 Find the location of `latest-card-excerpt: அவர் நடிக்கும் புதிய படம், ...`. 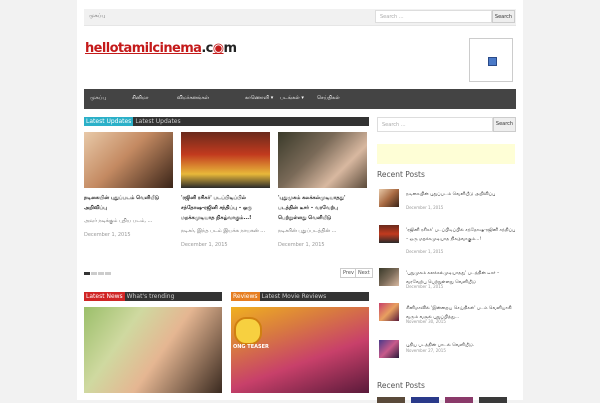

latest-card-excerpt: அவர் நடிக்கும் புதிய படம், ... is located at coordinates (118, 221).